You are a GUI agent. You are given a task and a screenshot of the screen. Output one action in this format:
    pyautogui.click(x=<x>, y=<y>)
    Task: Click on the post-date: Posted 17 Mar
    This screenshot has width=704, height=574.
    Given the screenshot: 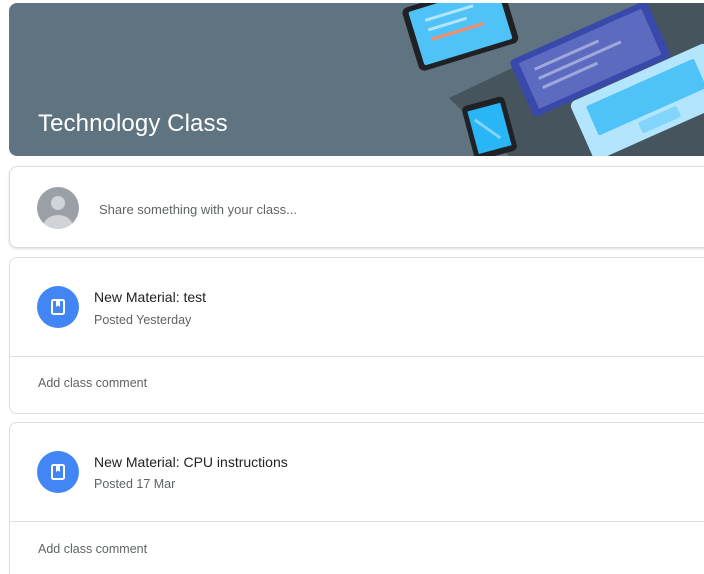 What is the action you would take?
    pyautogui.click(x=135, y=484)
    